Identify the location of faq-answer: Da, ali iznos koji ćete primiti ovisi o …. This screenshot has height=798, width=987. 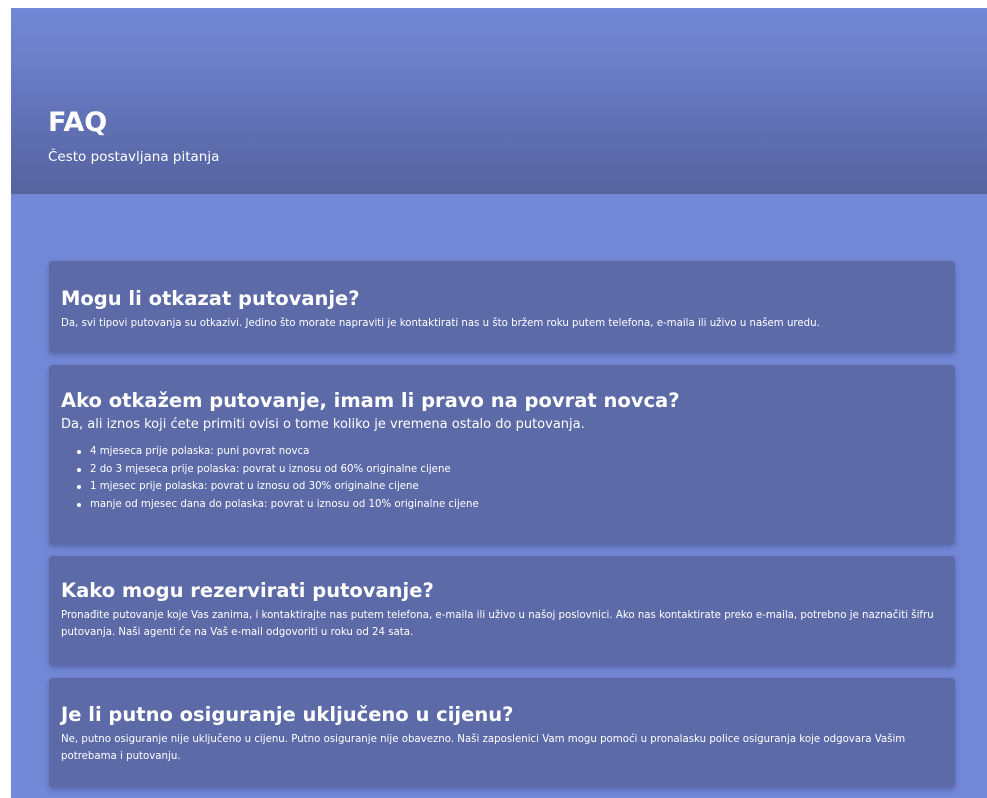
(323, 424).